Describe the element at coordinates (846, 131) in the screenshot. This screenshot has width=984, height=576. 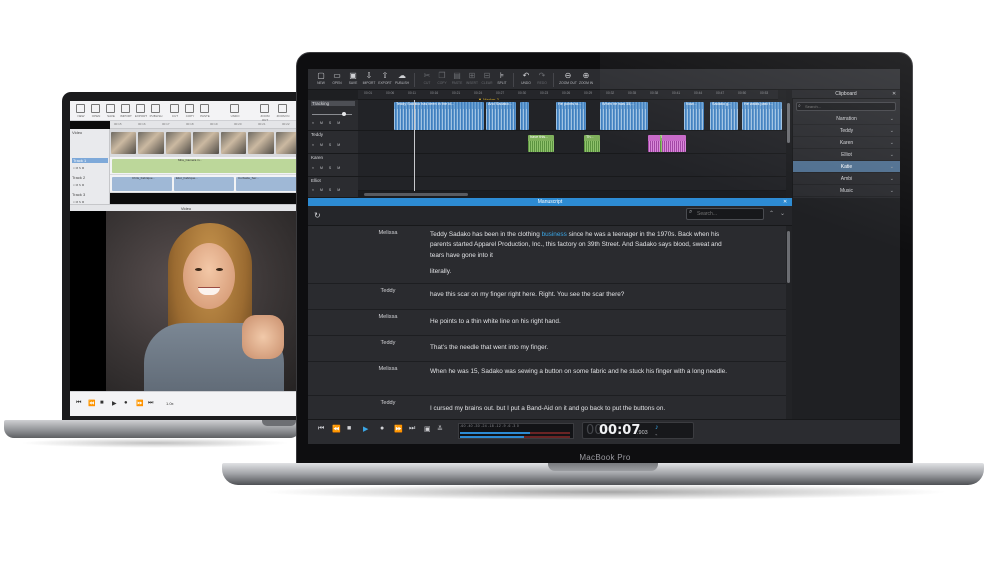
I see `clipboard-item: Teddy ⌄` at that location.